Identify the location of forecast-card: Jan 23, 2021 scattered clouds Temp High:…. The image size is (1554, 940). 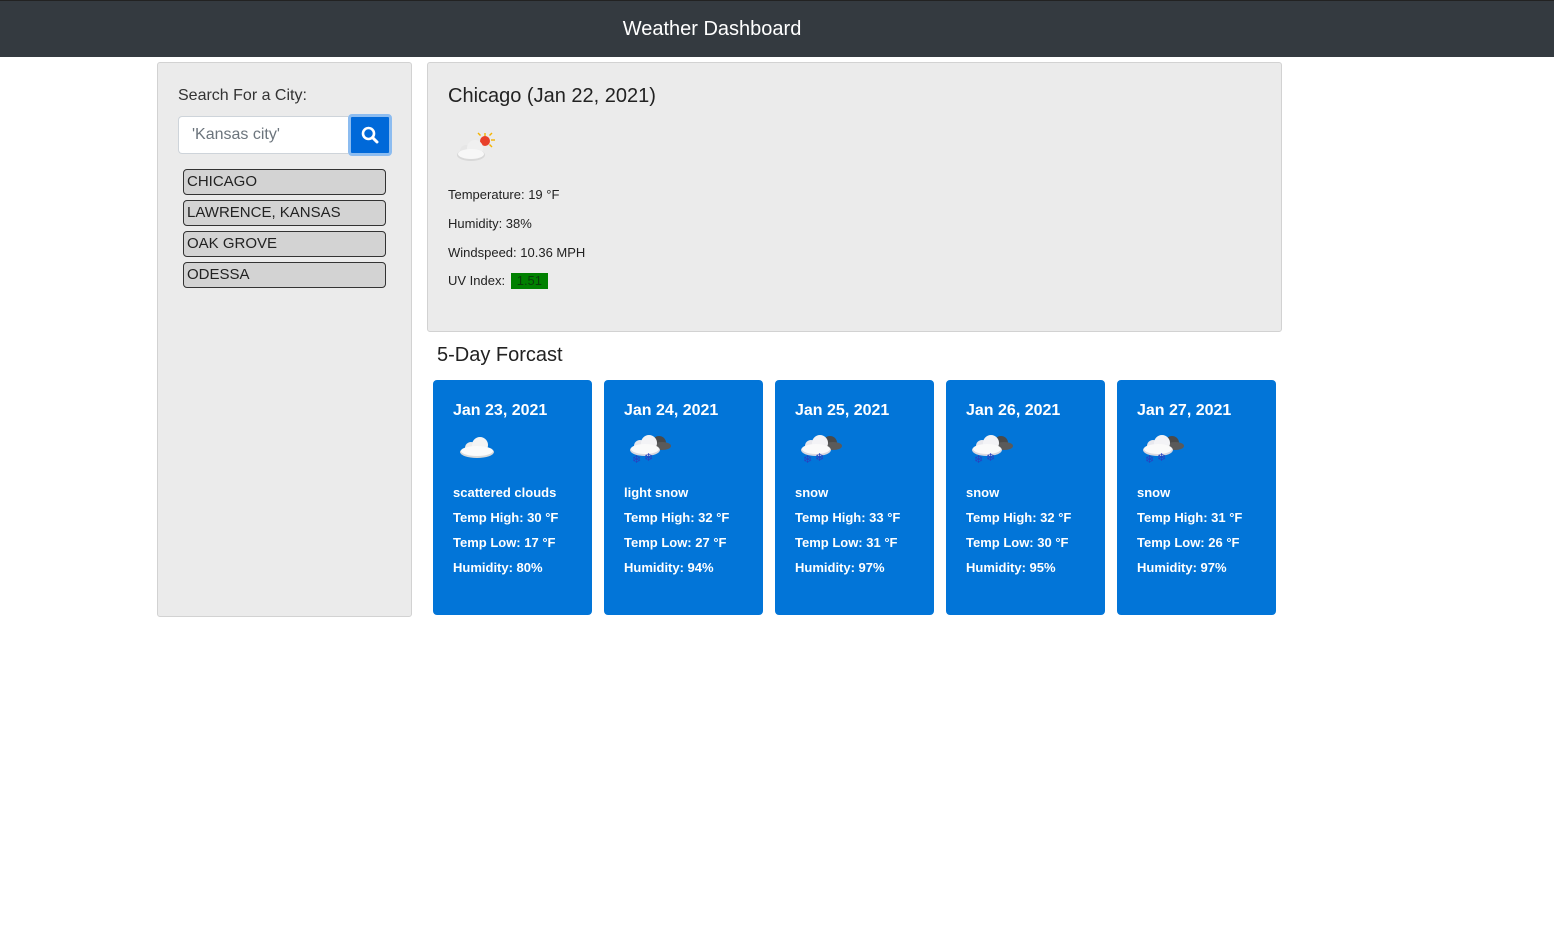
(512, 497).